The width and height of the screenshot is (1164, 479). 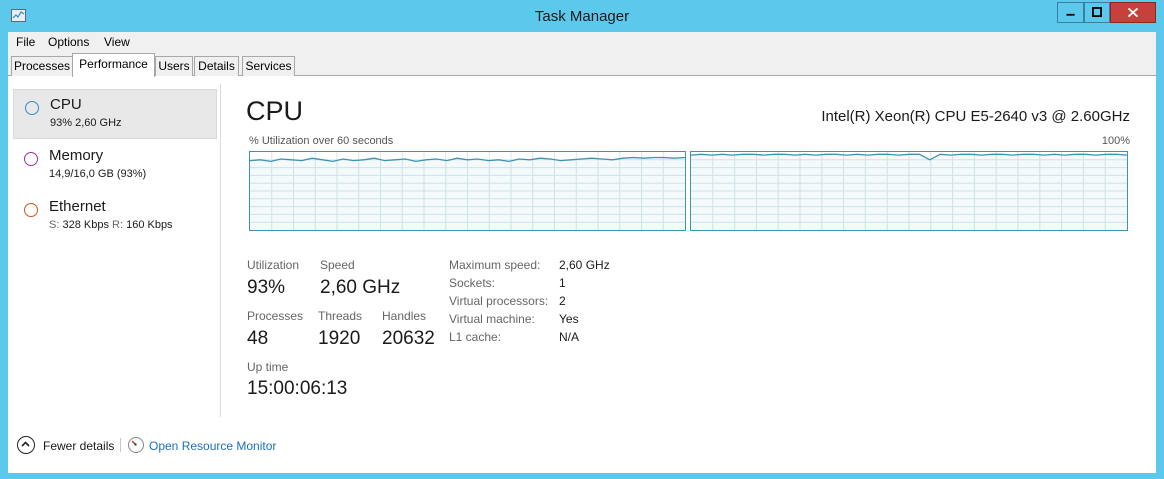 I want to click on menu-file: File, so click(x=25, y=42).